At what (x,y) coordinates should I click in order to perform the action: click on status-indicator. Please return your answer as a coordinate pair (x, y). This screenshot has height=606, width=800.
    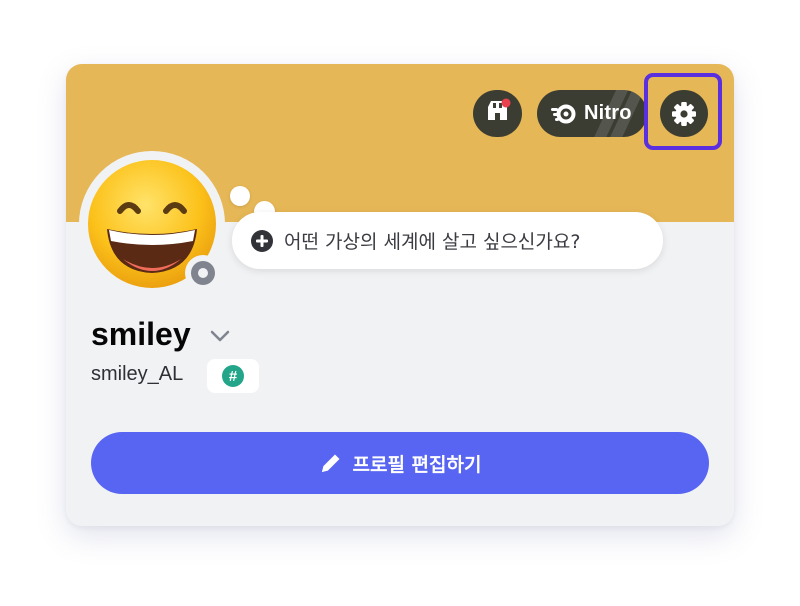
    Looking at the image, I should click on (203, 273).